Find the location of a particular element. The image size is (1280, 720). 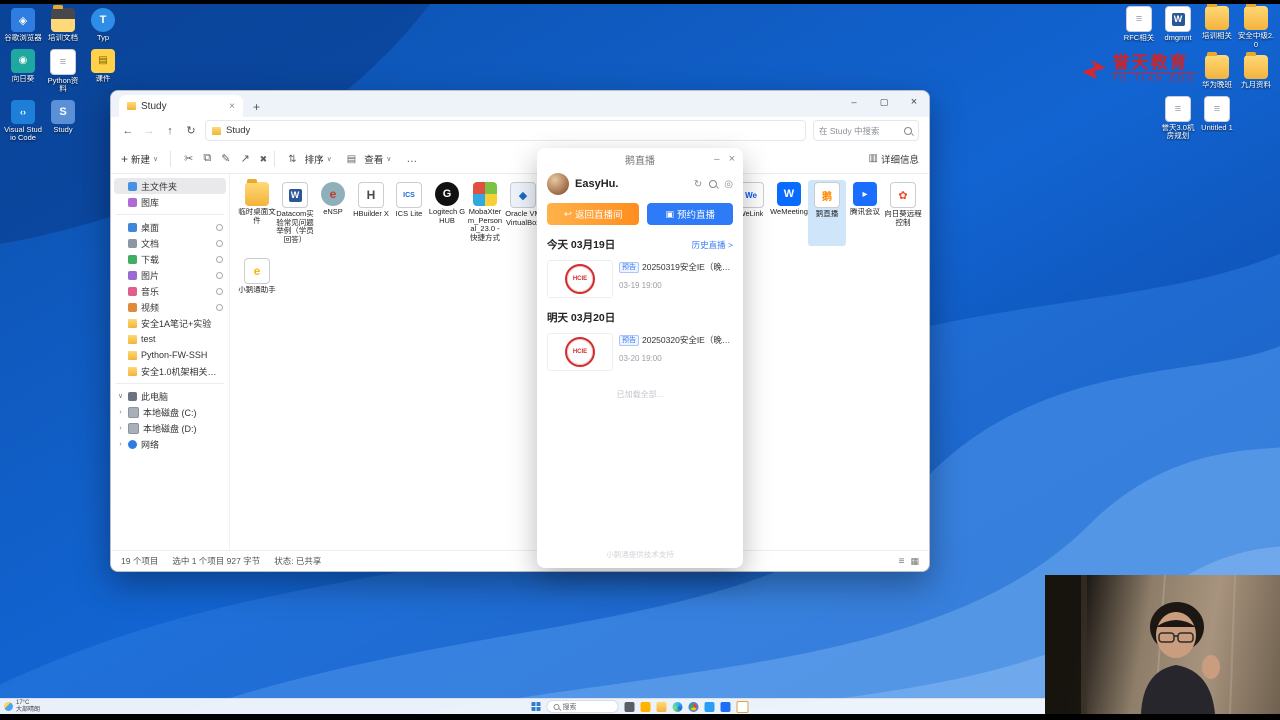

chrome-icon is located at coordinates (693, 706).